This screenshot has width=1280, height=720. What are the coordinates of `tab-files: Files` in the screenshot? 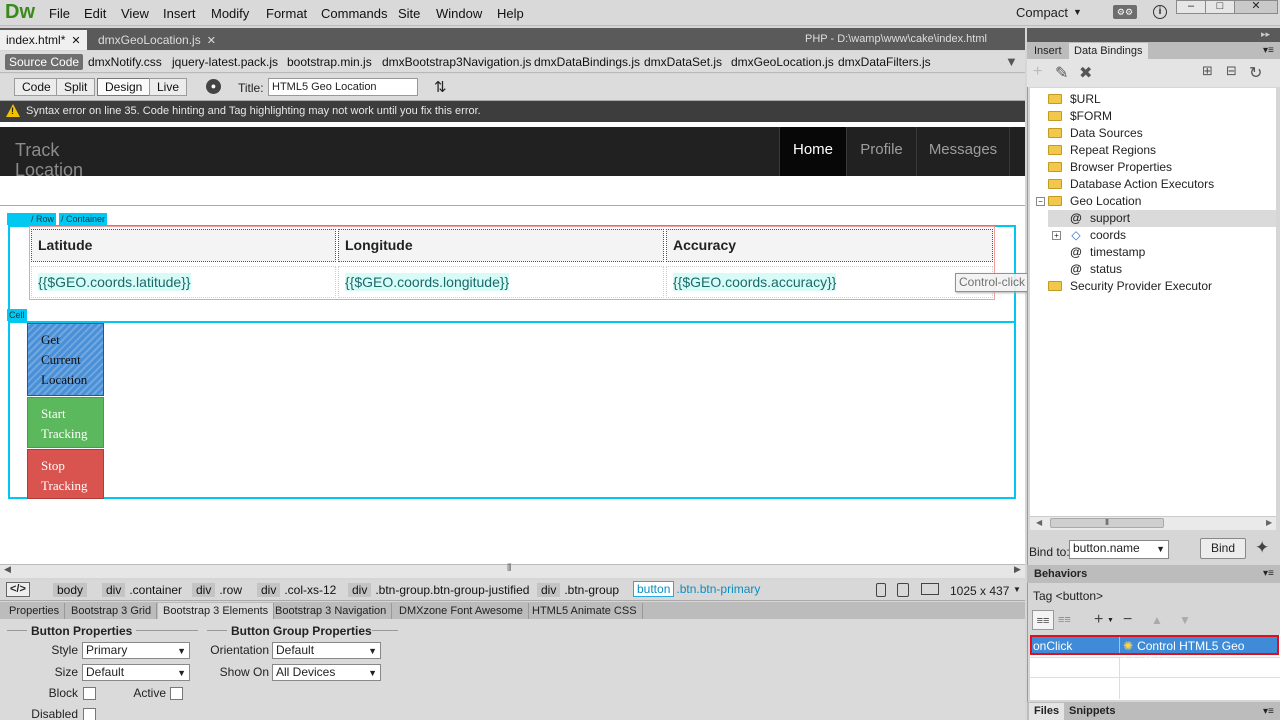 It's located at (1047, 711).